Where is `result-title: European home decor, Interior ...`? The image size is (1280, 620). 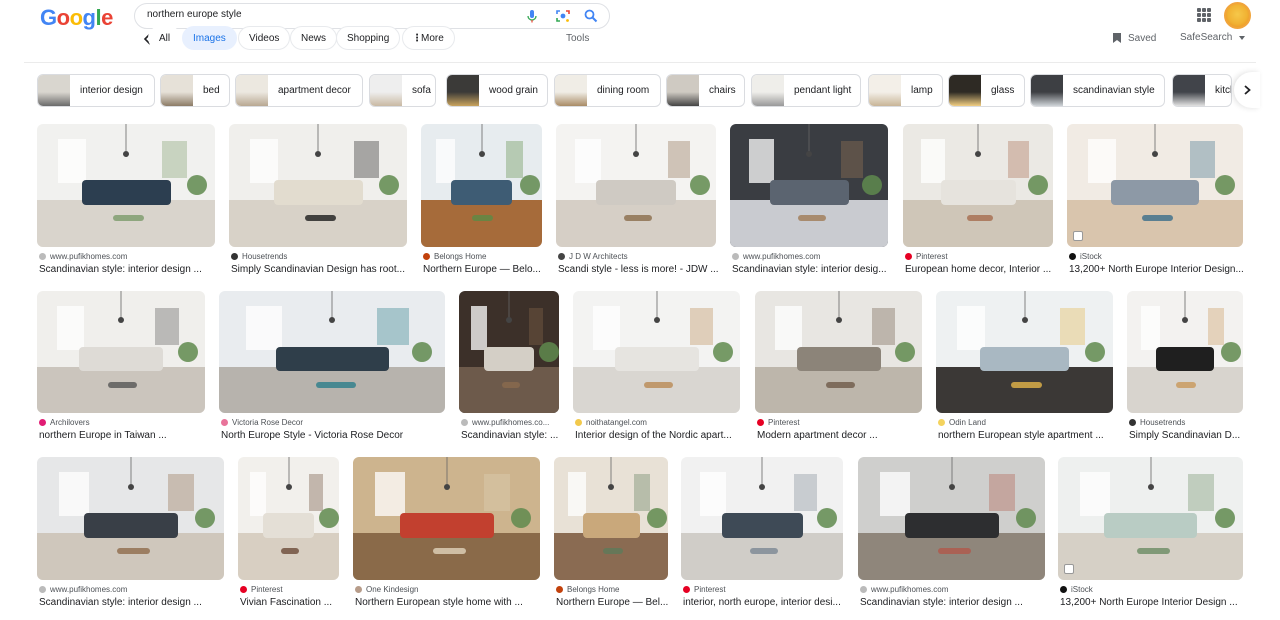 result-title: European home decor, Interior ... is located at coordinates (983, 269).